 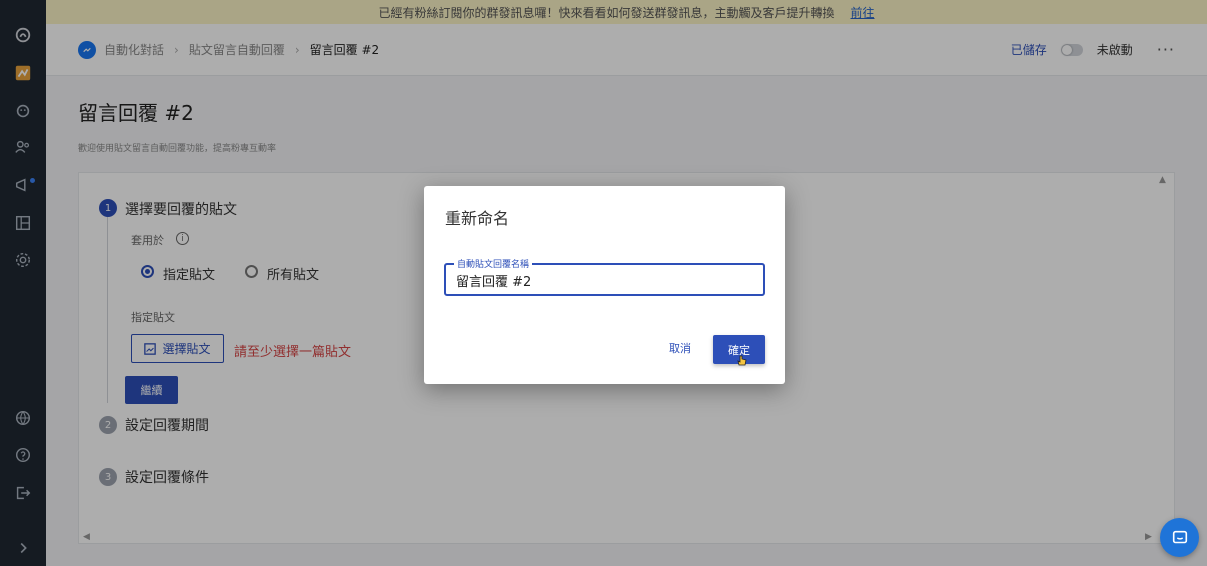 What do you see at coordinates (604, 280) in the screenshot?
I see `name-input` at bounding box center [604, 280].